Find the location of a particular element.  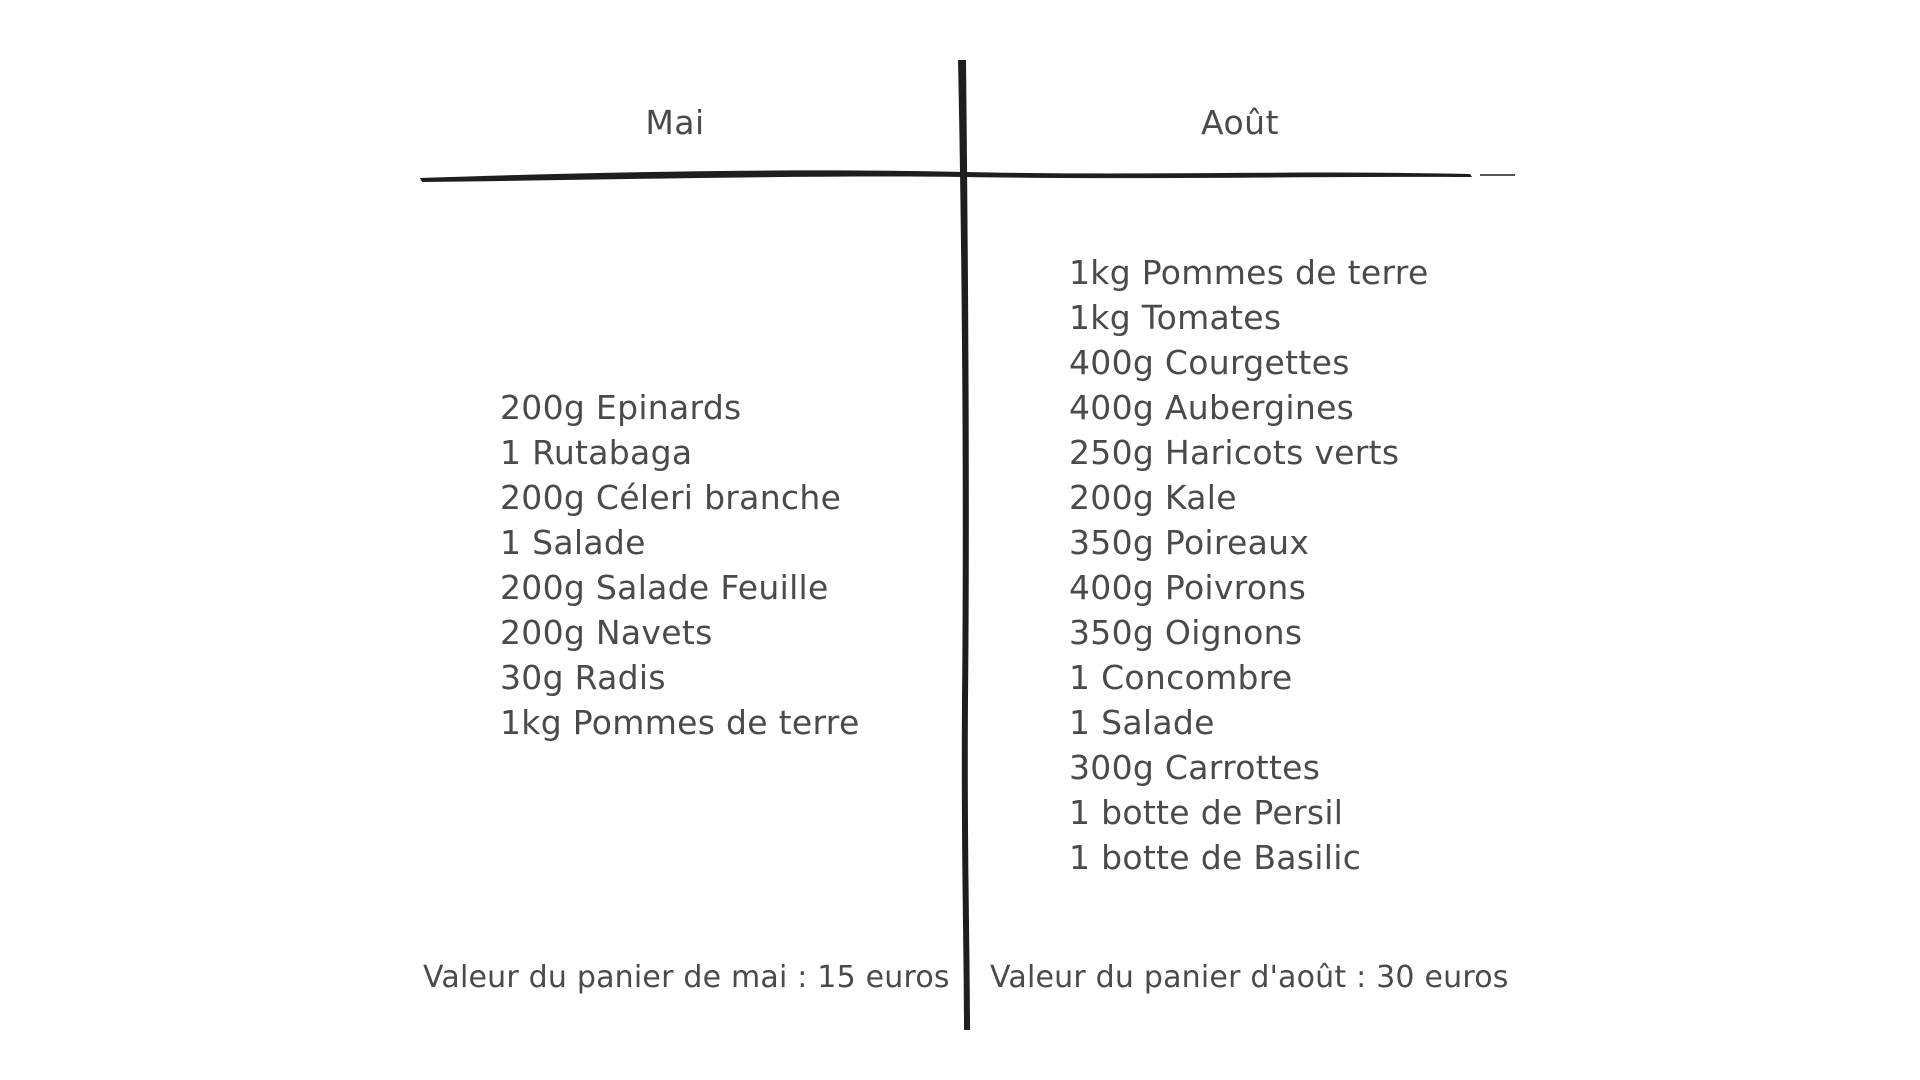

list-item: 350g Oignons is located at coordinates (1186, 632).